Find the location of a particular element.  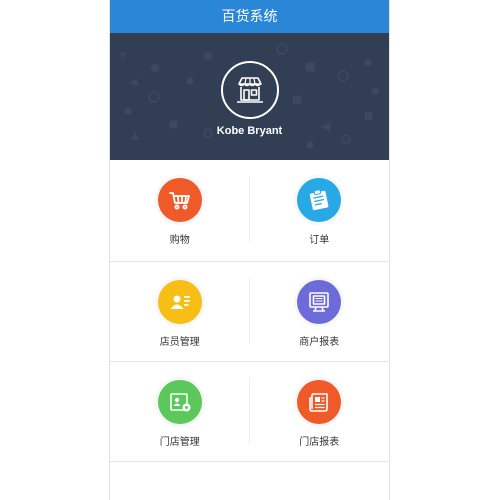

page-title: 百货系统 is located at coordinates (249, 16).